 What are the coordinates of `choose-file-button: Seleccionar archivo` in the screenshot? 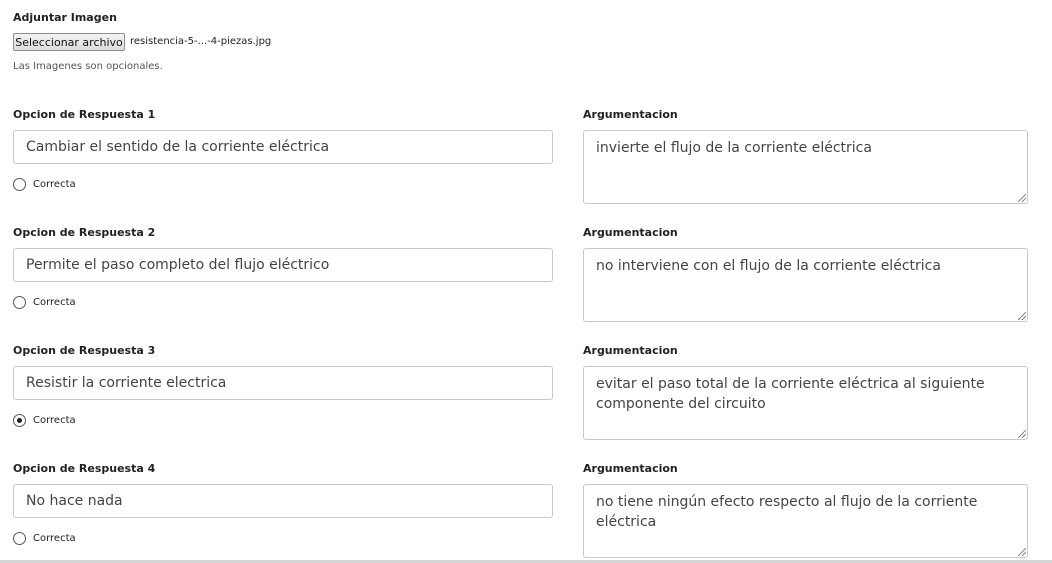 It's located at (69, 42).